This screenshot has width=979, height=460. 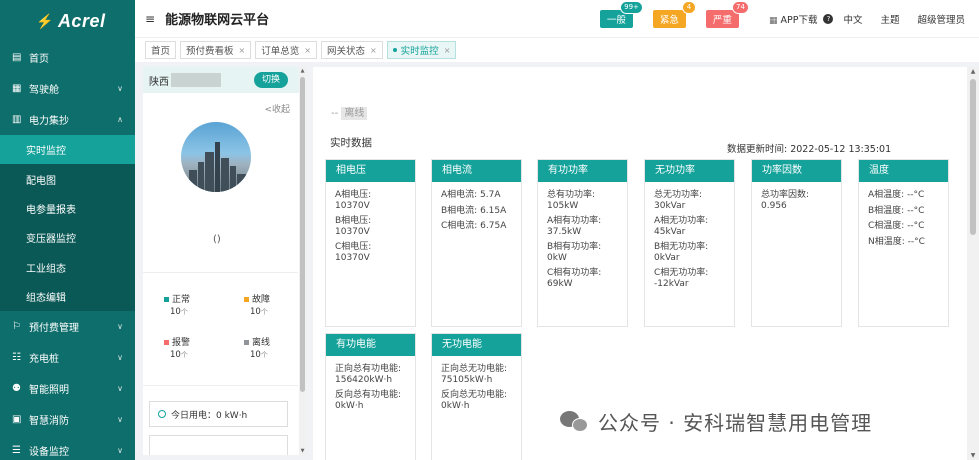 What do you see at coordinates (575, 422) in the screenshot?
I see `wechat-icon` at bounding box center [575, 422].